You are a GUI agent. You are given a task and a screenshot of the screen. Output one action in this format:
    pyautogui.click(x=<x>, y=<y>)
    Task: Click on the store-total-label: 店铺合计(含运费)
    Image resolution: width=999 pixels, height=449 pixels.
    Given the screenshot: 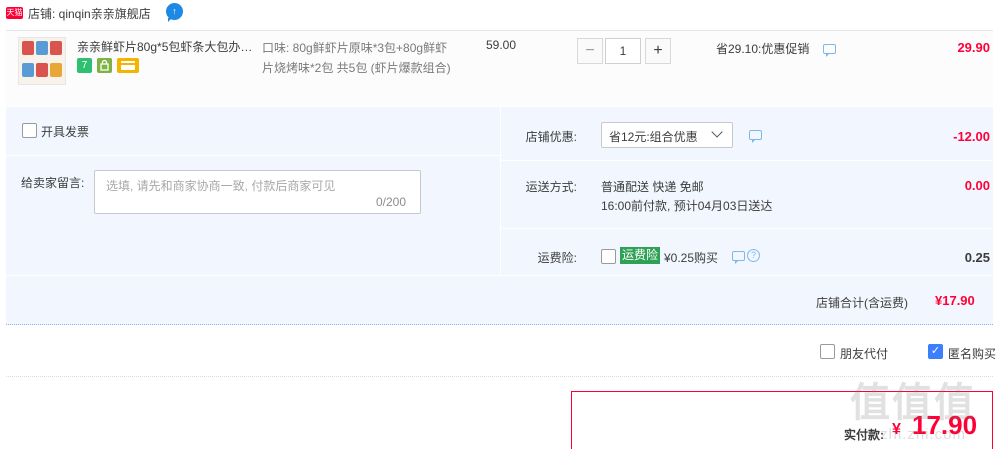 What is the action you would take?
    pyautogui.click(x=862, y=303)
    